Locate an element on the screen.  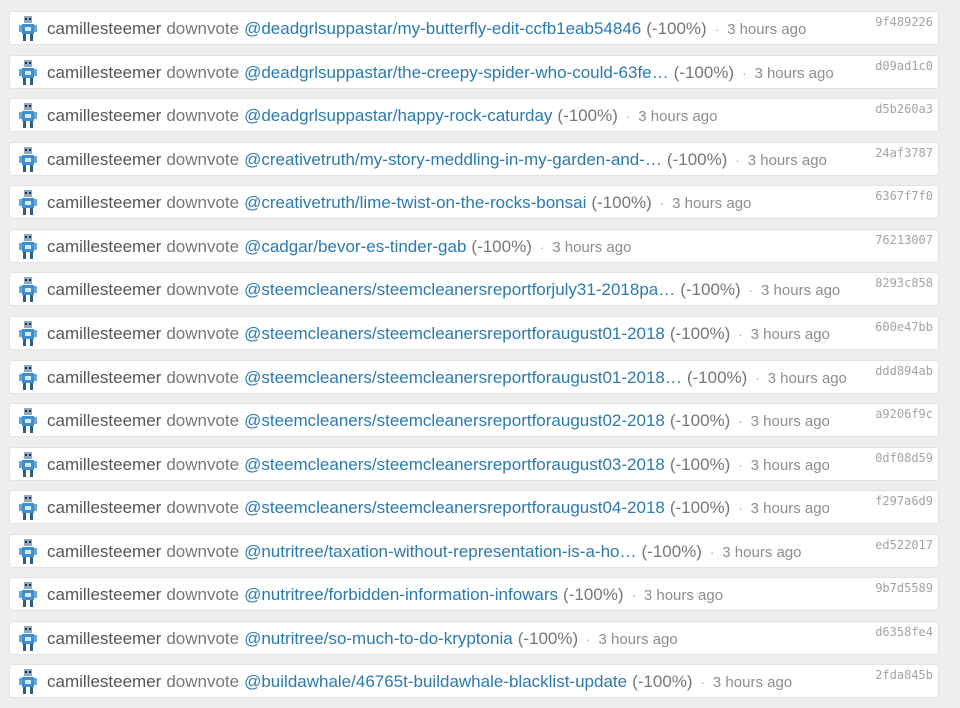
transaction-hash: 76213007 is located at coordinates (904, 240).